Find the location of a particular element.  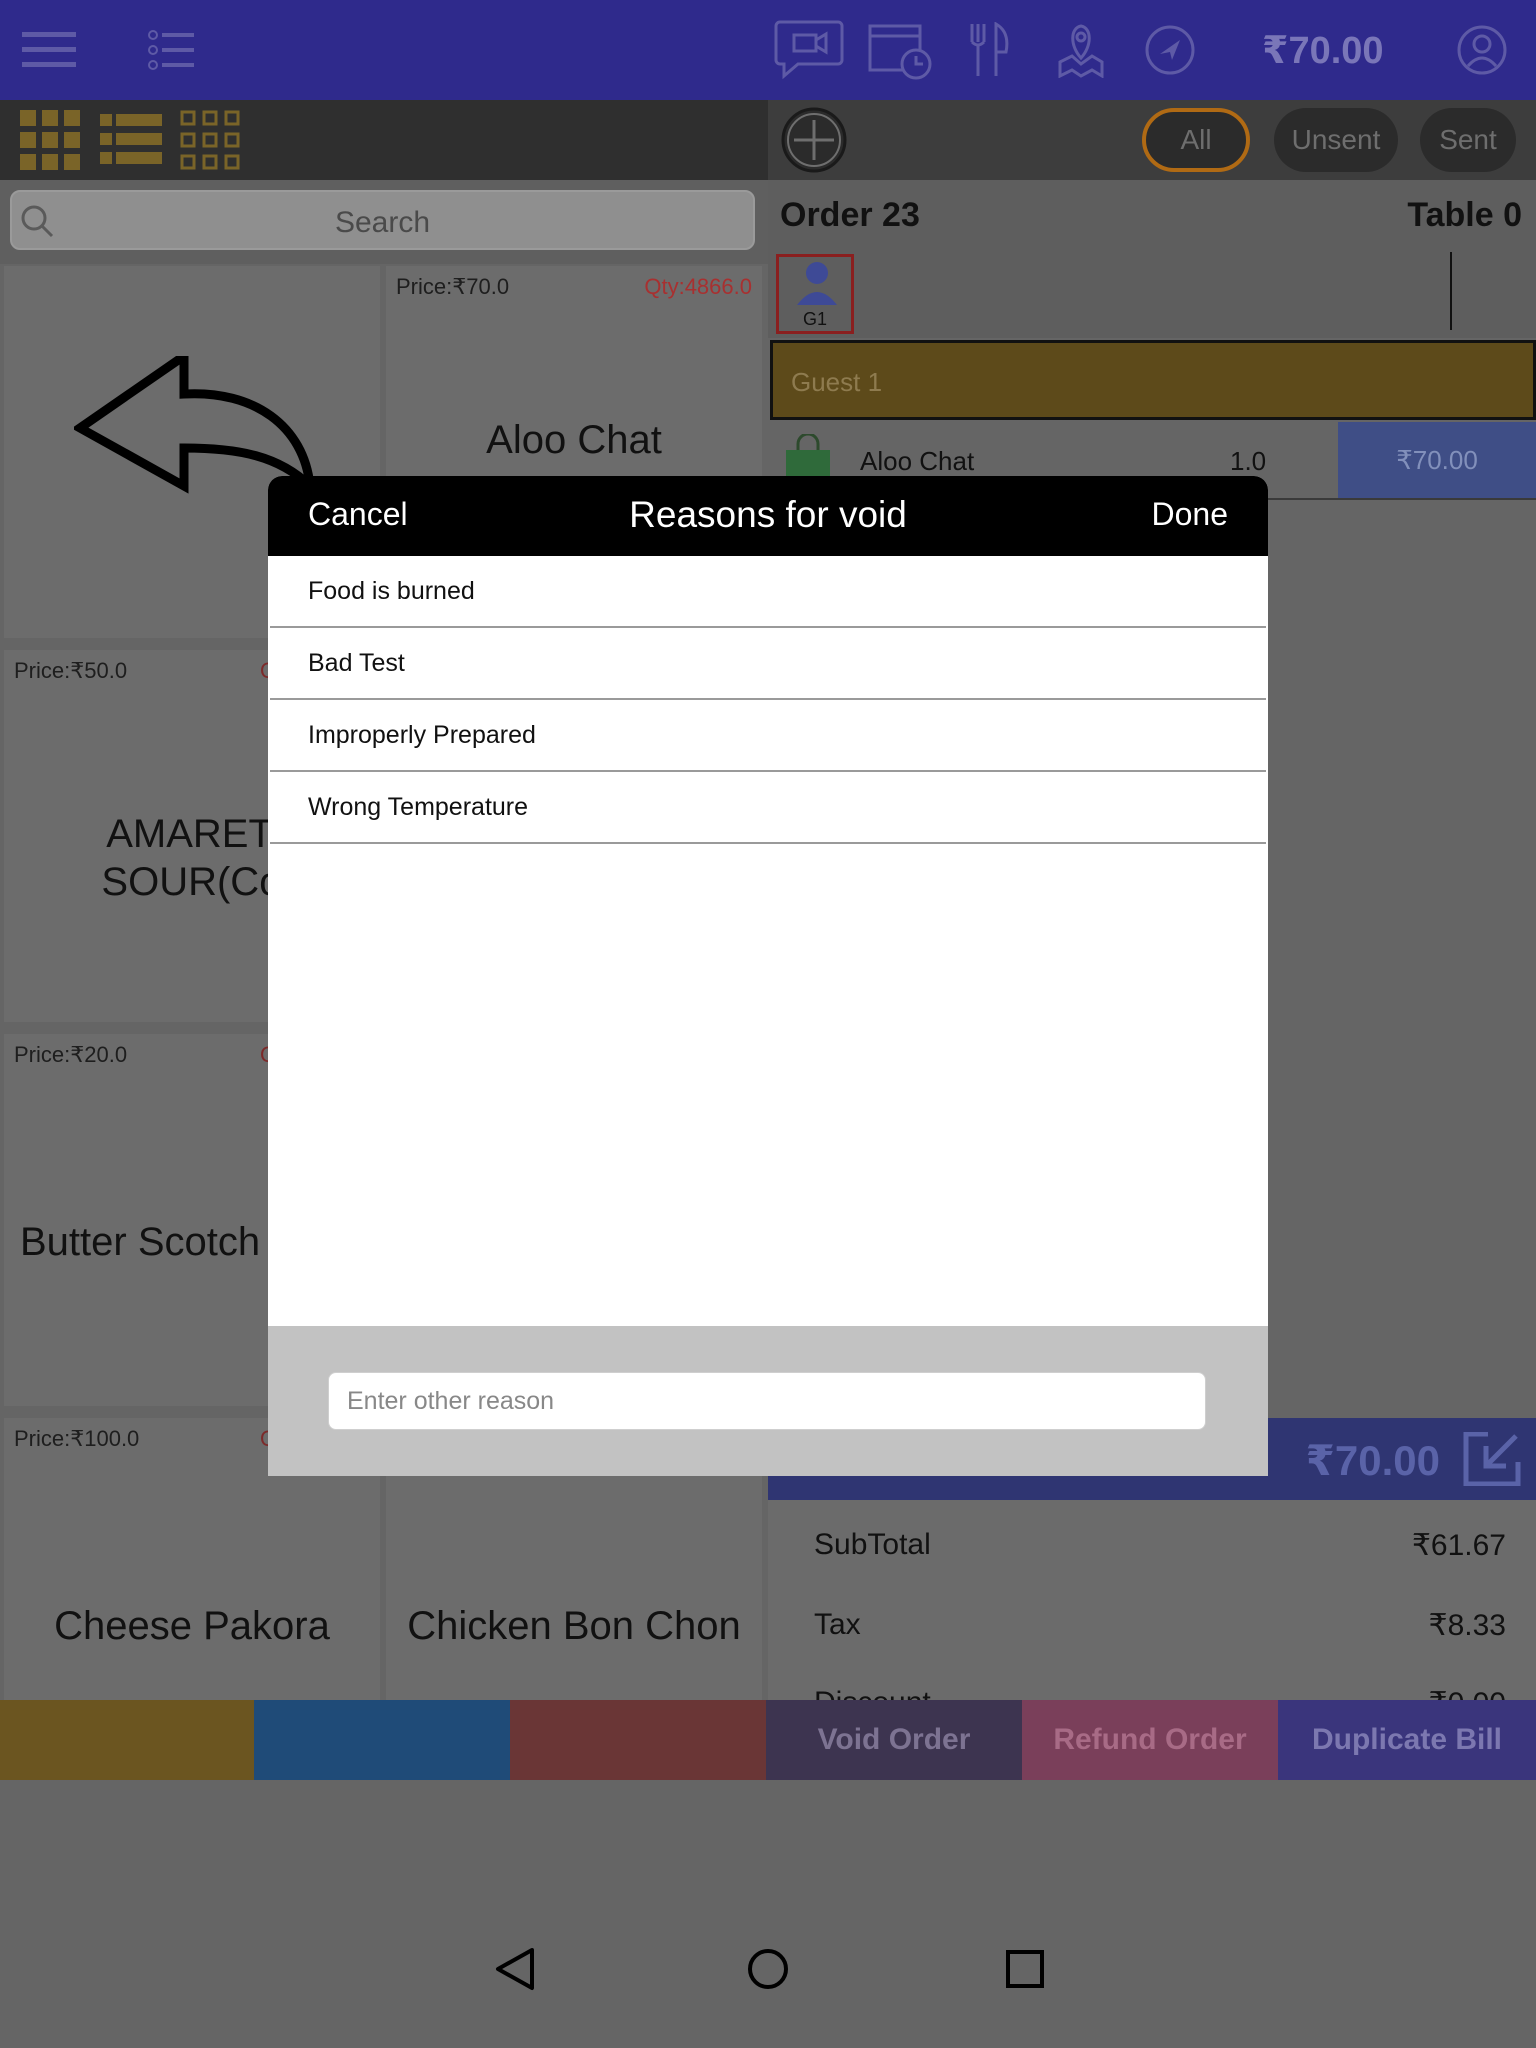

tax-row: Tax ₹8.33 is located at coordinates (1160, 1625).